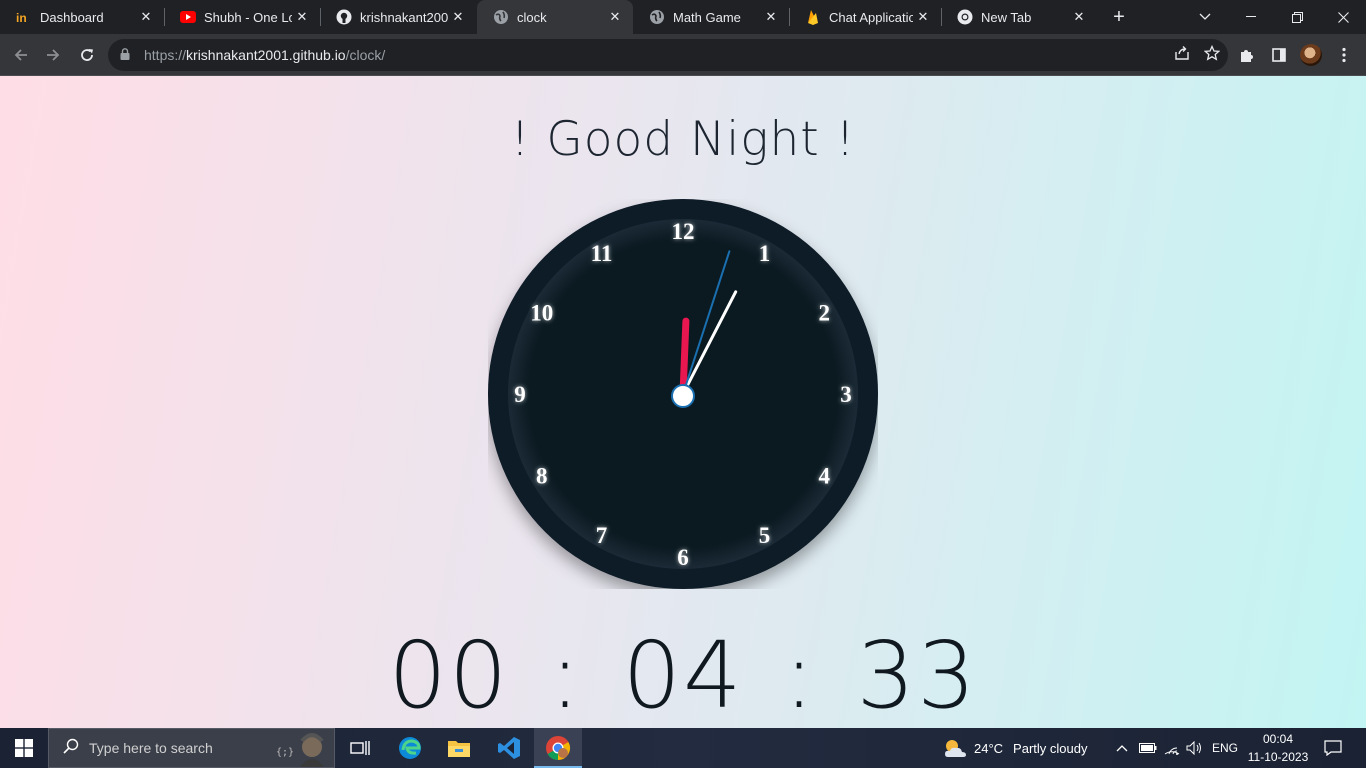 The height and width of the screenshot is (768, 1366). Describe the element at coordinates (683, 139) in the screenshot. I see `greeting-heading: ! Good Night !` at that location.